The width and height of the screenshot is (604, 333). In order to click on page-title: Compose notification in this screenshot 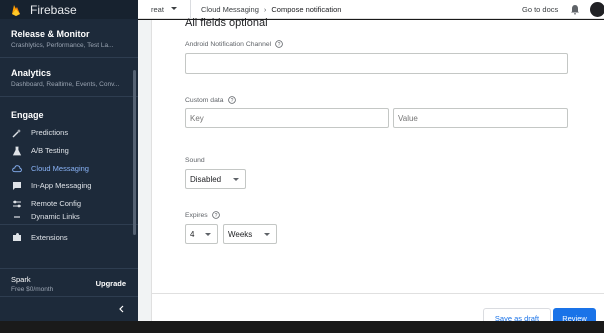, I will do `click(306, 9)`.